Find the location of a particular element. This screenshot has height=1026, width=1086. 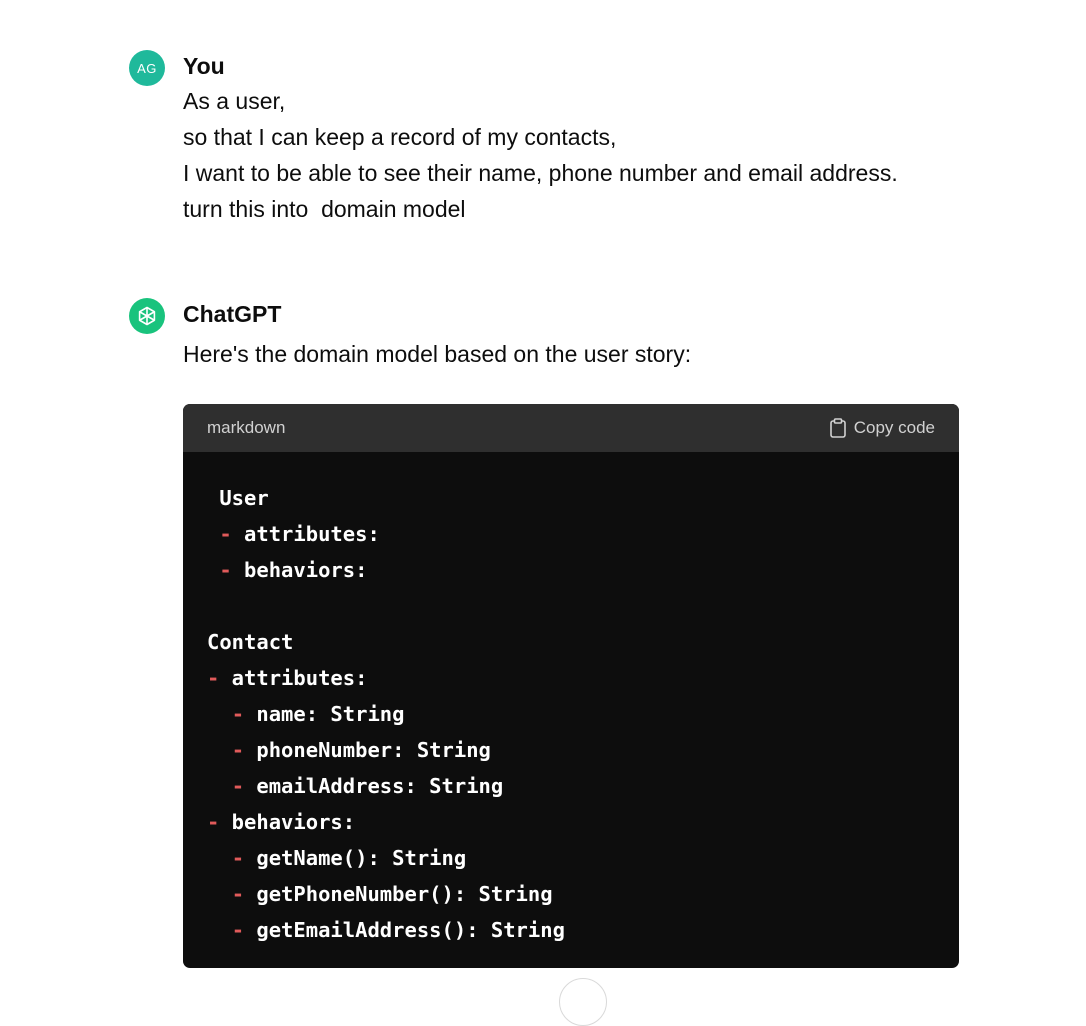

code-line-text: phoneNumber: String is located at coordinates (367, 750).